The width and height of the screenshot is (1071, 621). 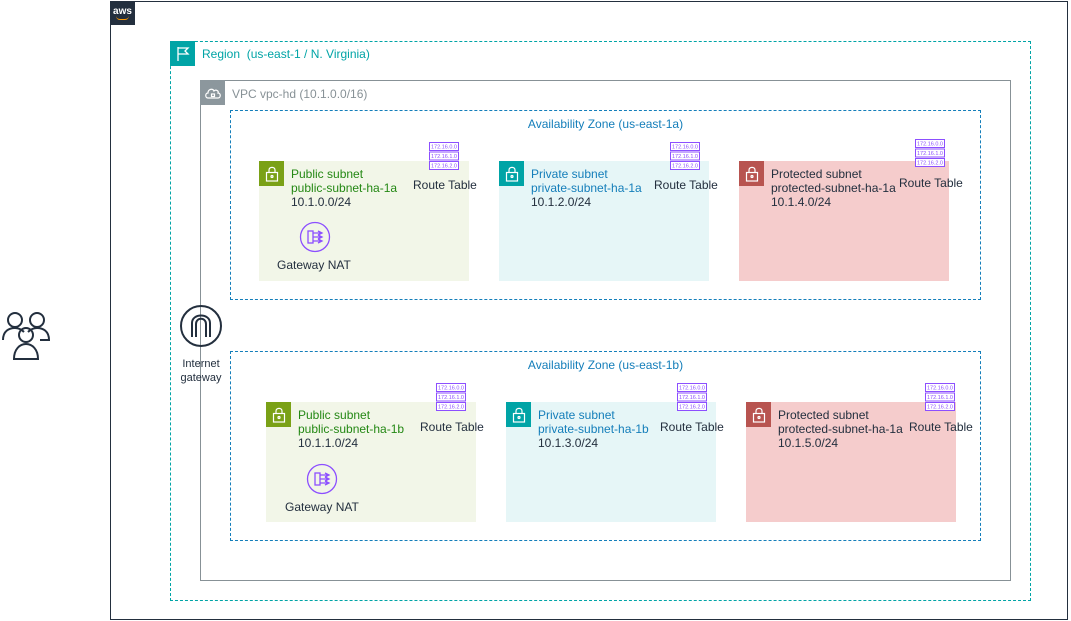 I want to click on subnet-cidr: 10.1.0.0/24, so click(x=321, y=202).